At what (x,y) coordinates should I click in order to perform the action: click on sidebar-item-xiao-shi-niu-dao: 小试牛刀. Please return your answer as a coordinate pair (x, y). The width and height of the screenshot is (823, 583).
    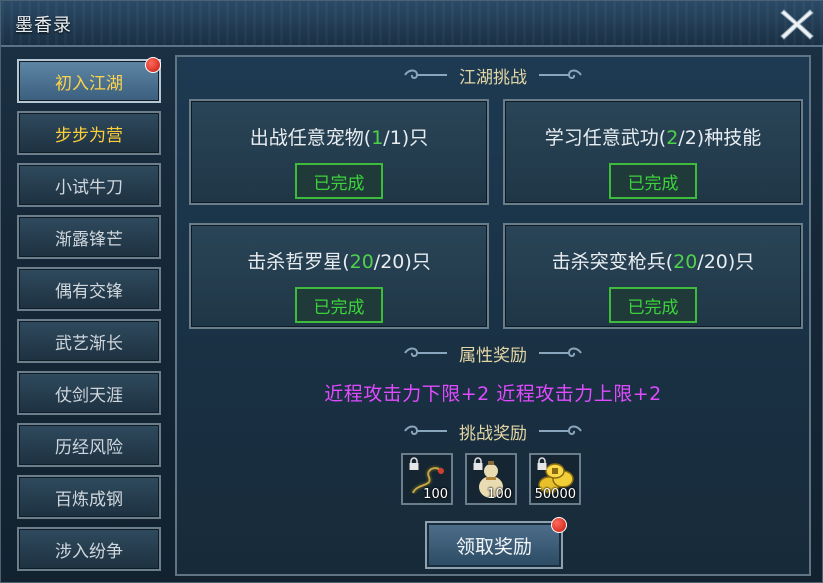
    Looking at the image, I should click on (89, 185).